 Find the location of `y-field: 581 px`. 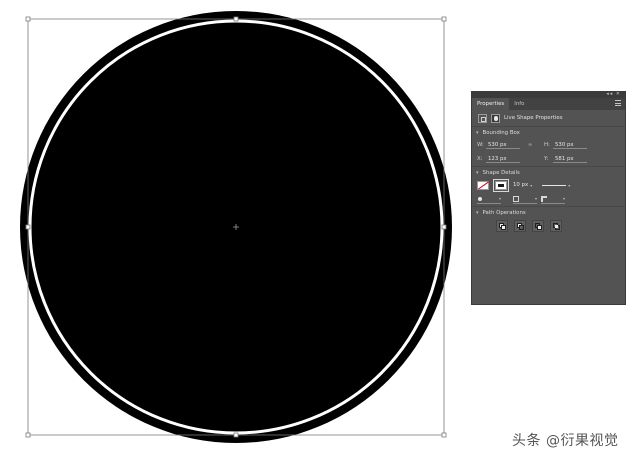

y-field: 581 px is located at coordinates (570, 159).